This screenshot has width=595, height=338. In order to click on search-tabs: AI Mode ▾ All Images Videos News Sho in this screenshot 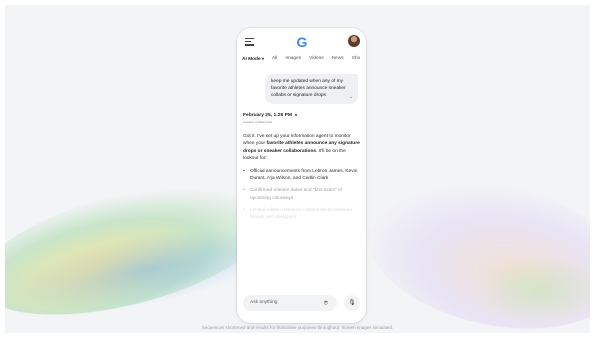, I will do `click(301, 59)`.